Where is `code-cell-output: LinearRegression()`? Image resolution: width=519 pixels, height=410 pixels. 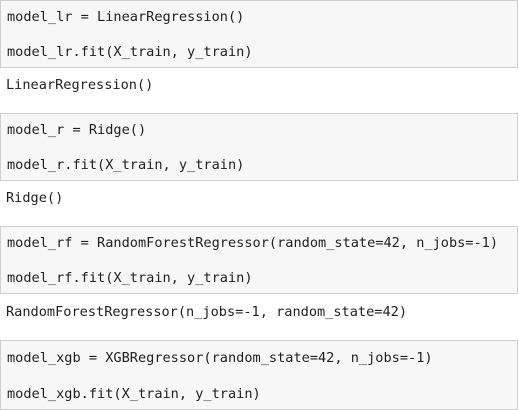 code-cell-output: LinearRegression() is located at coordinates (259, 90).